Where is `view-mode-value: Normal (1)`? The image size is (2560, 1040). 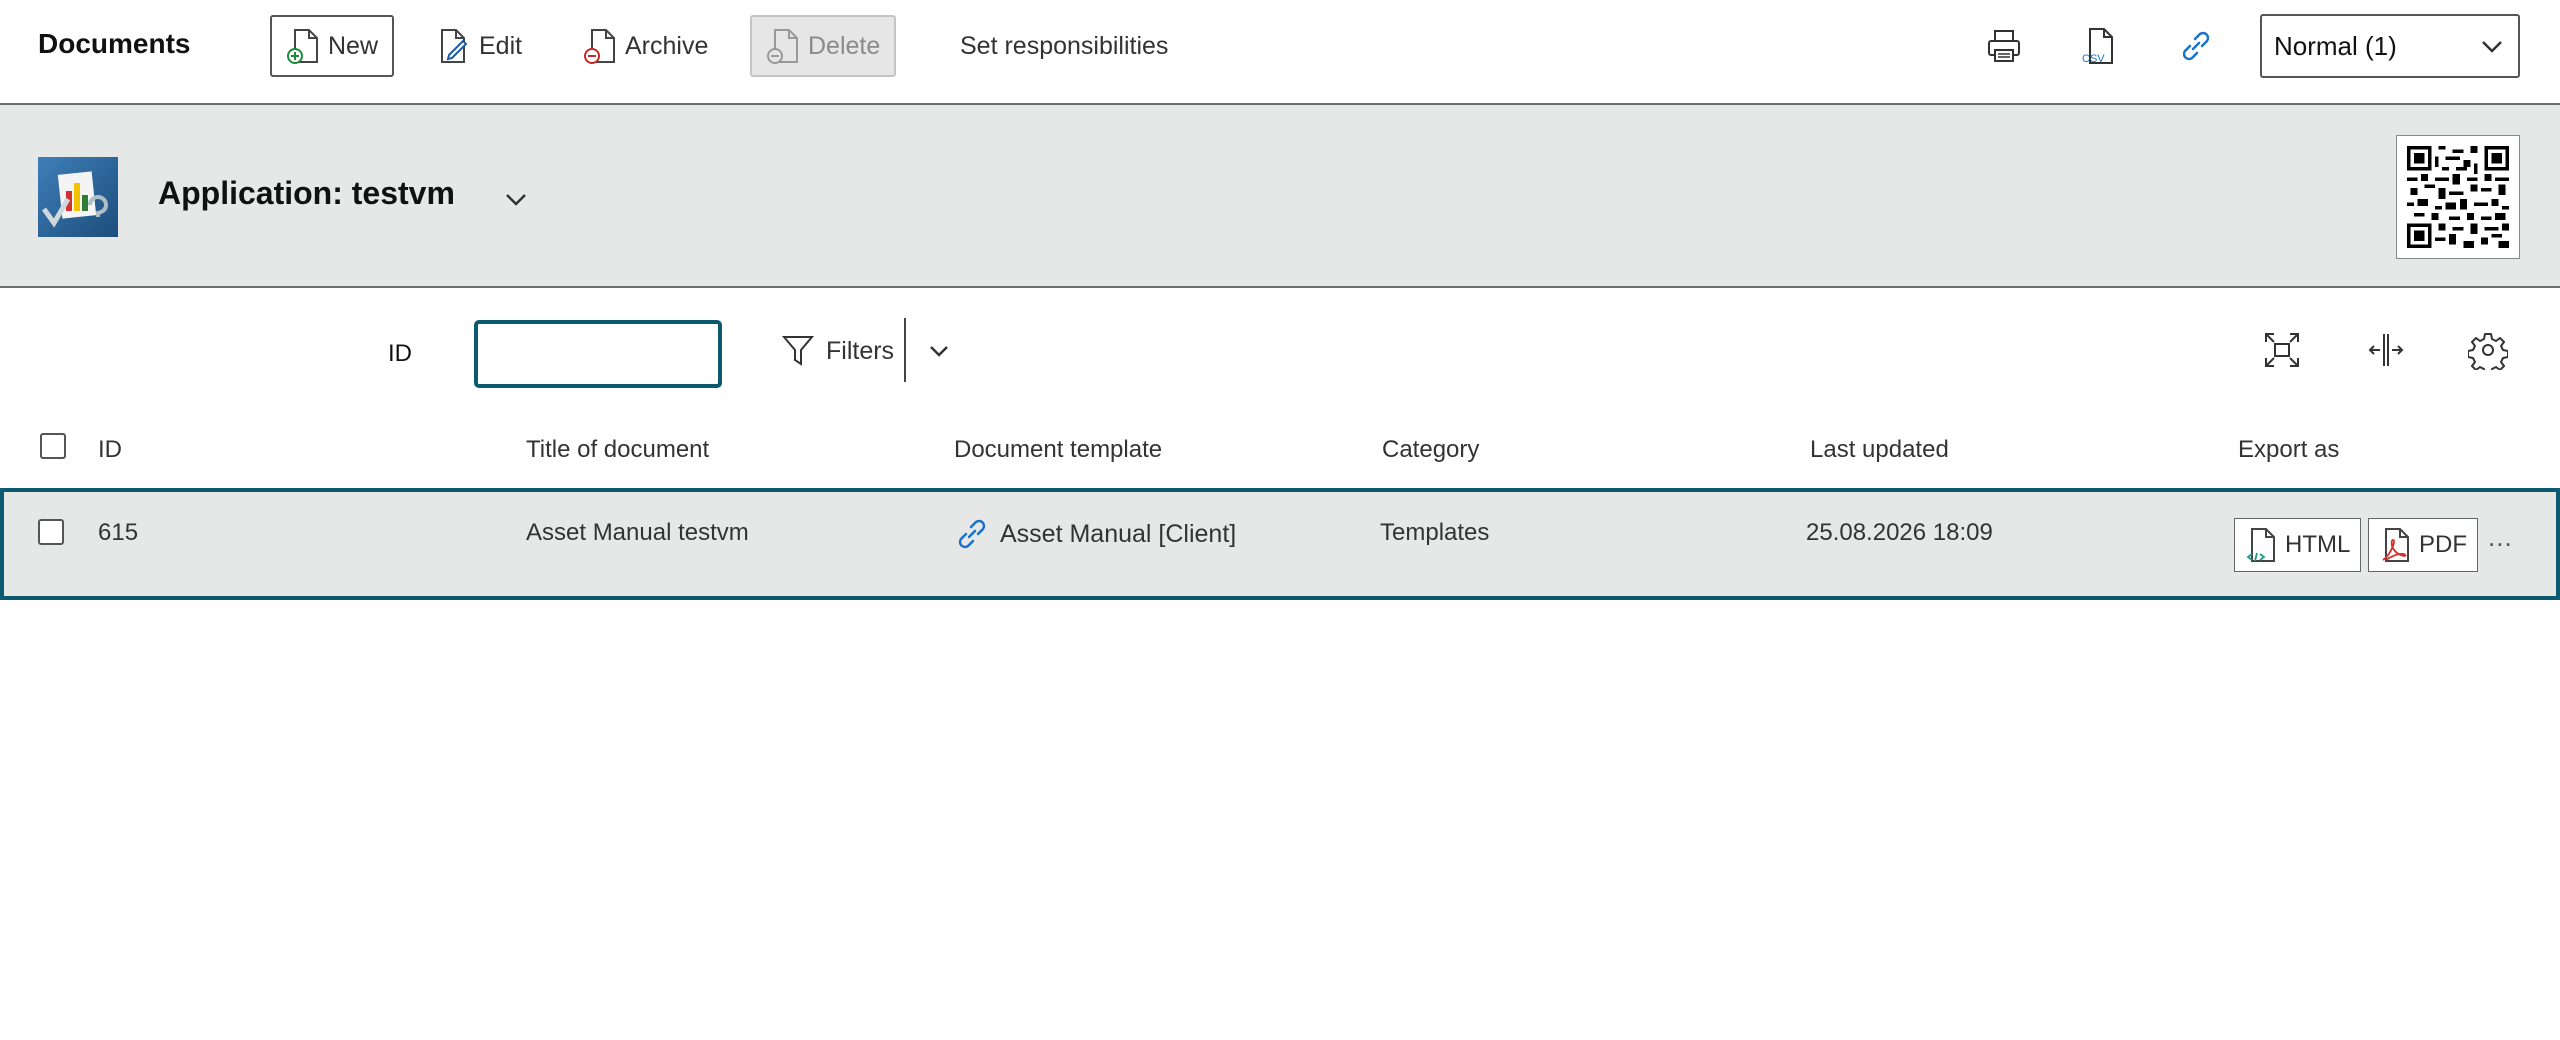
view-mode-value: Normal (1) is located at coordinates (2335, 45).